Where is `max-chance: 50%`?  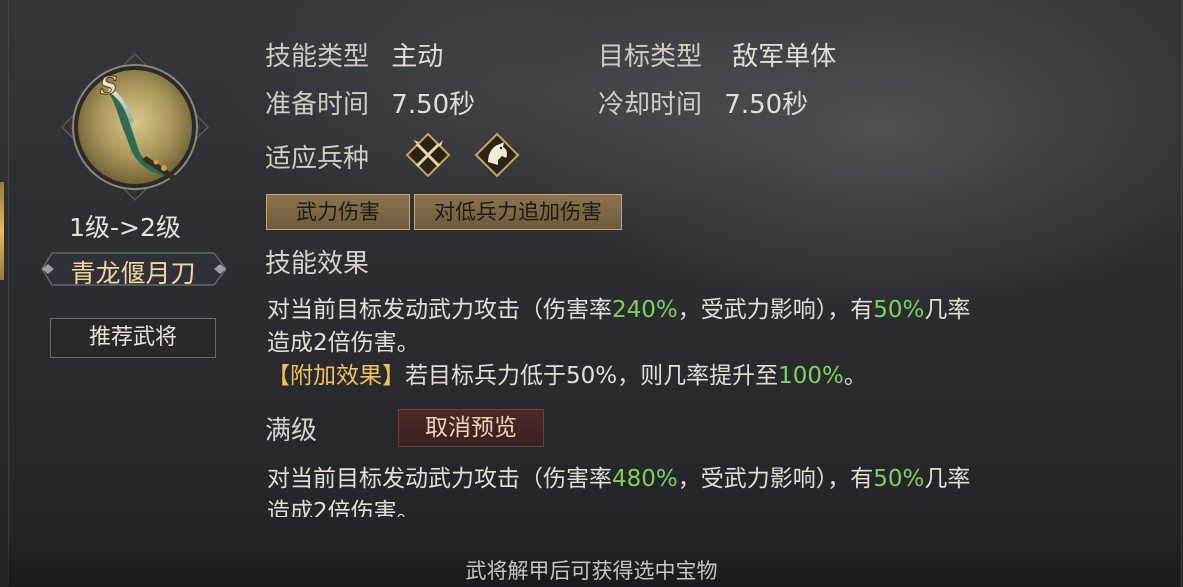
max-chance: 50% is located at coordinates (899, 479).